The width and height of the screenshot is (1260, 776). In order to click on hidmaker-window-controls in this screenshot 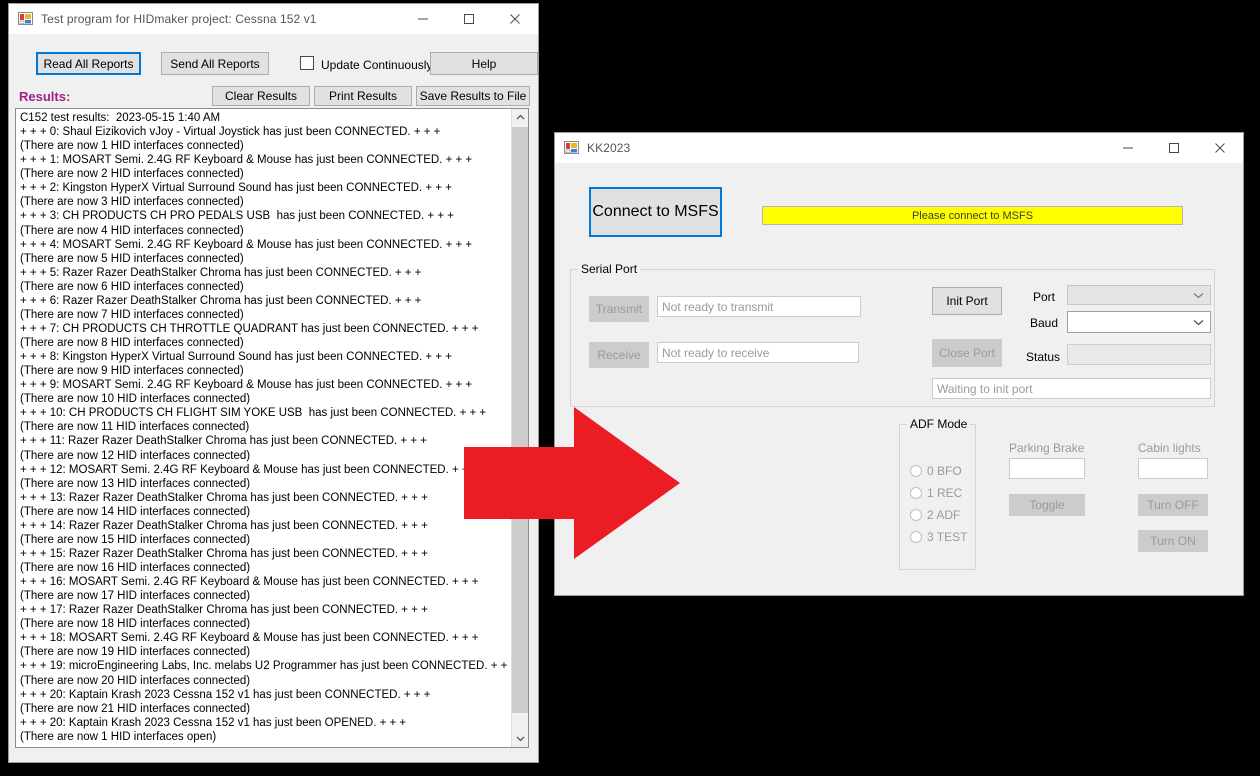, I will do `click(469, 19)`.